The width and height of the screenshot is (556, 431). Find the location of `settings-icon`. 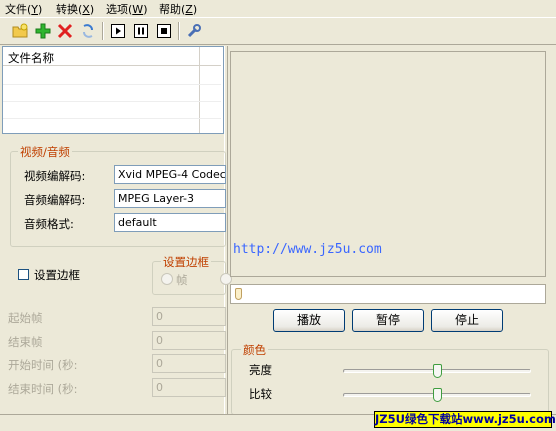

settings-icon is located at coordinates (194, 31).